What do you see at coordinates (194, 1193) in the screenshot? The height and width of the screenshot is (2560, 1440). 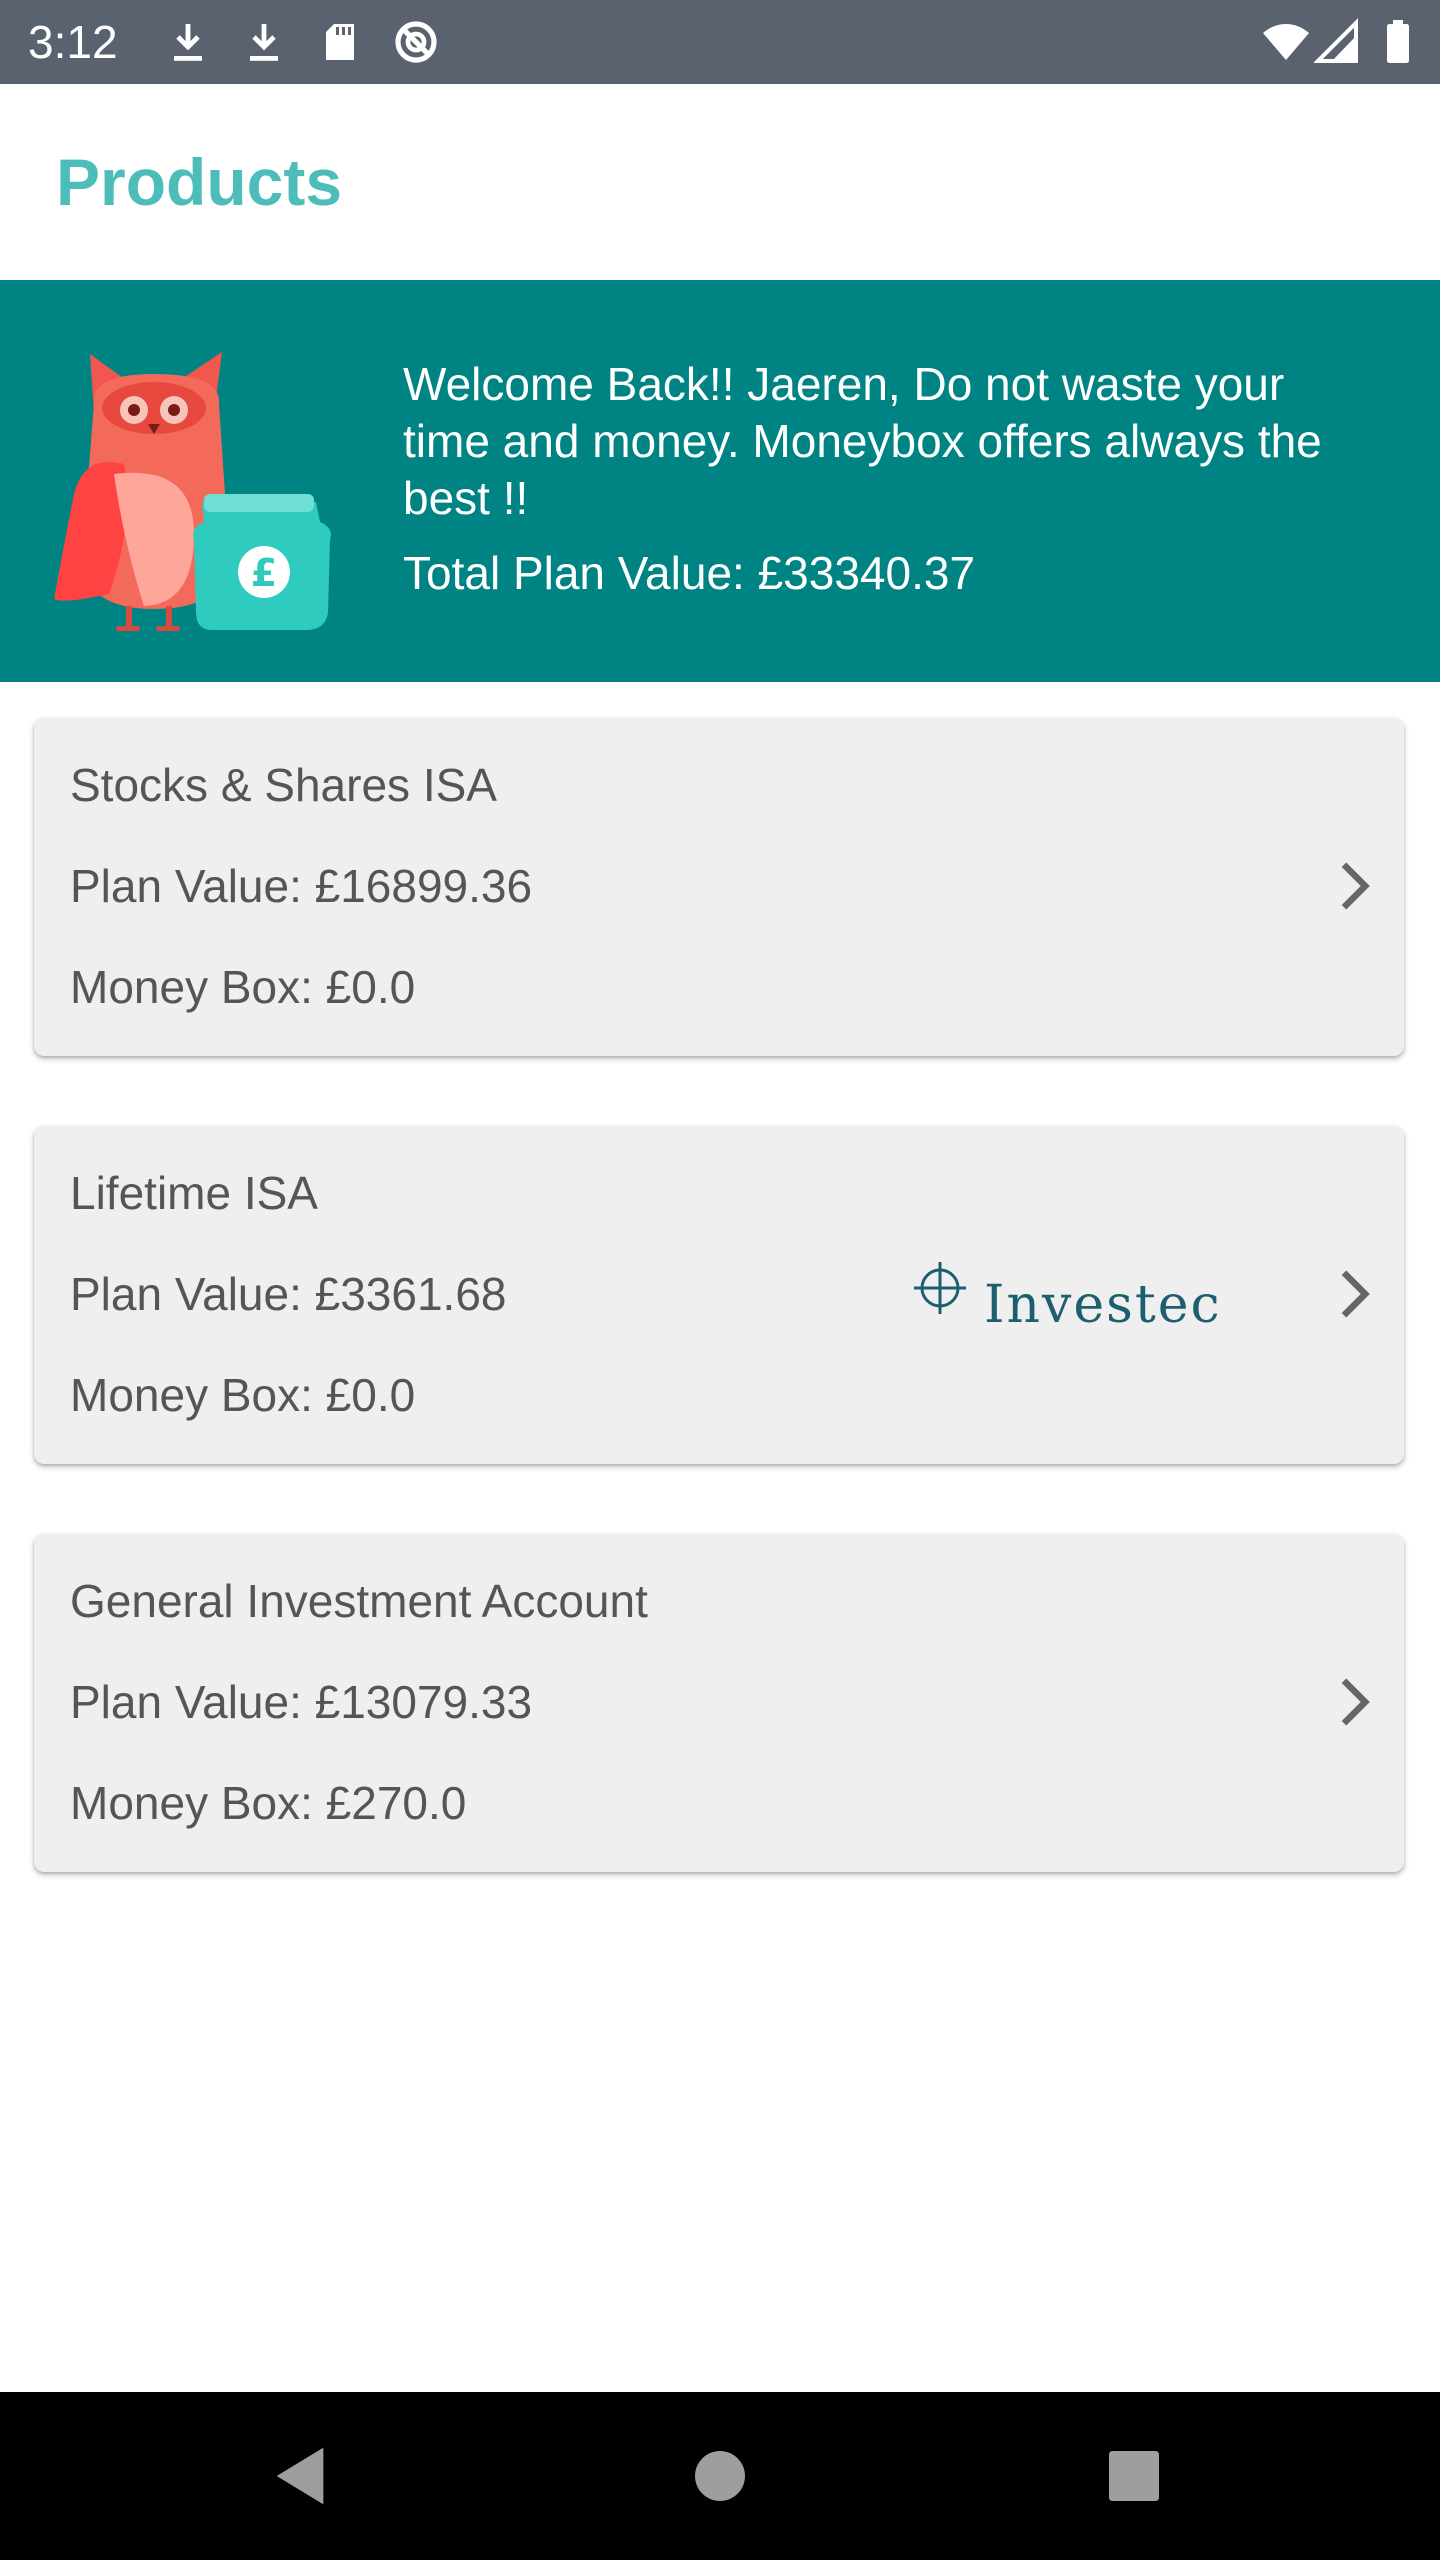 I see `product-name: Lifetime ISA` at bounding box center [194, 1193].